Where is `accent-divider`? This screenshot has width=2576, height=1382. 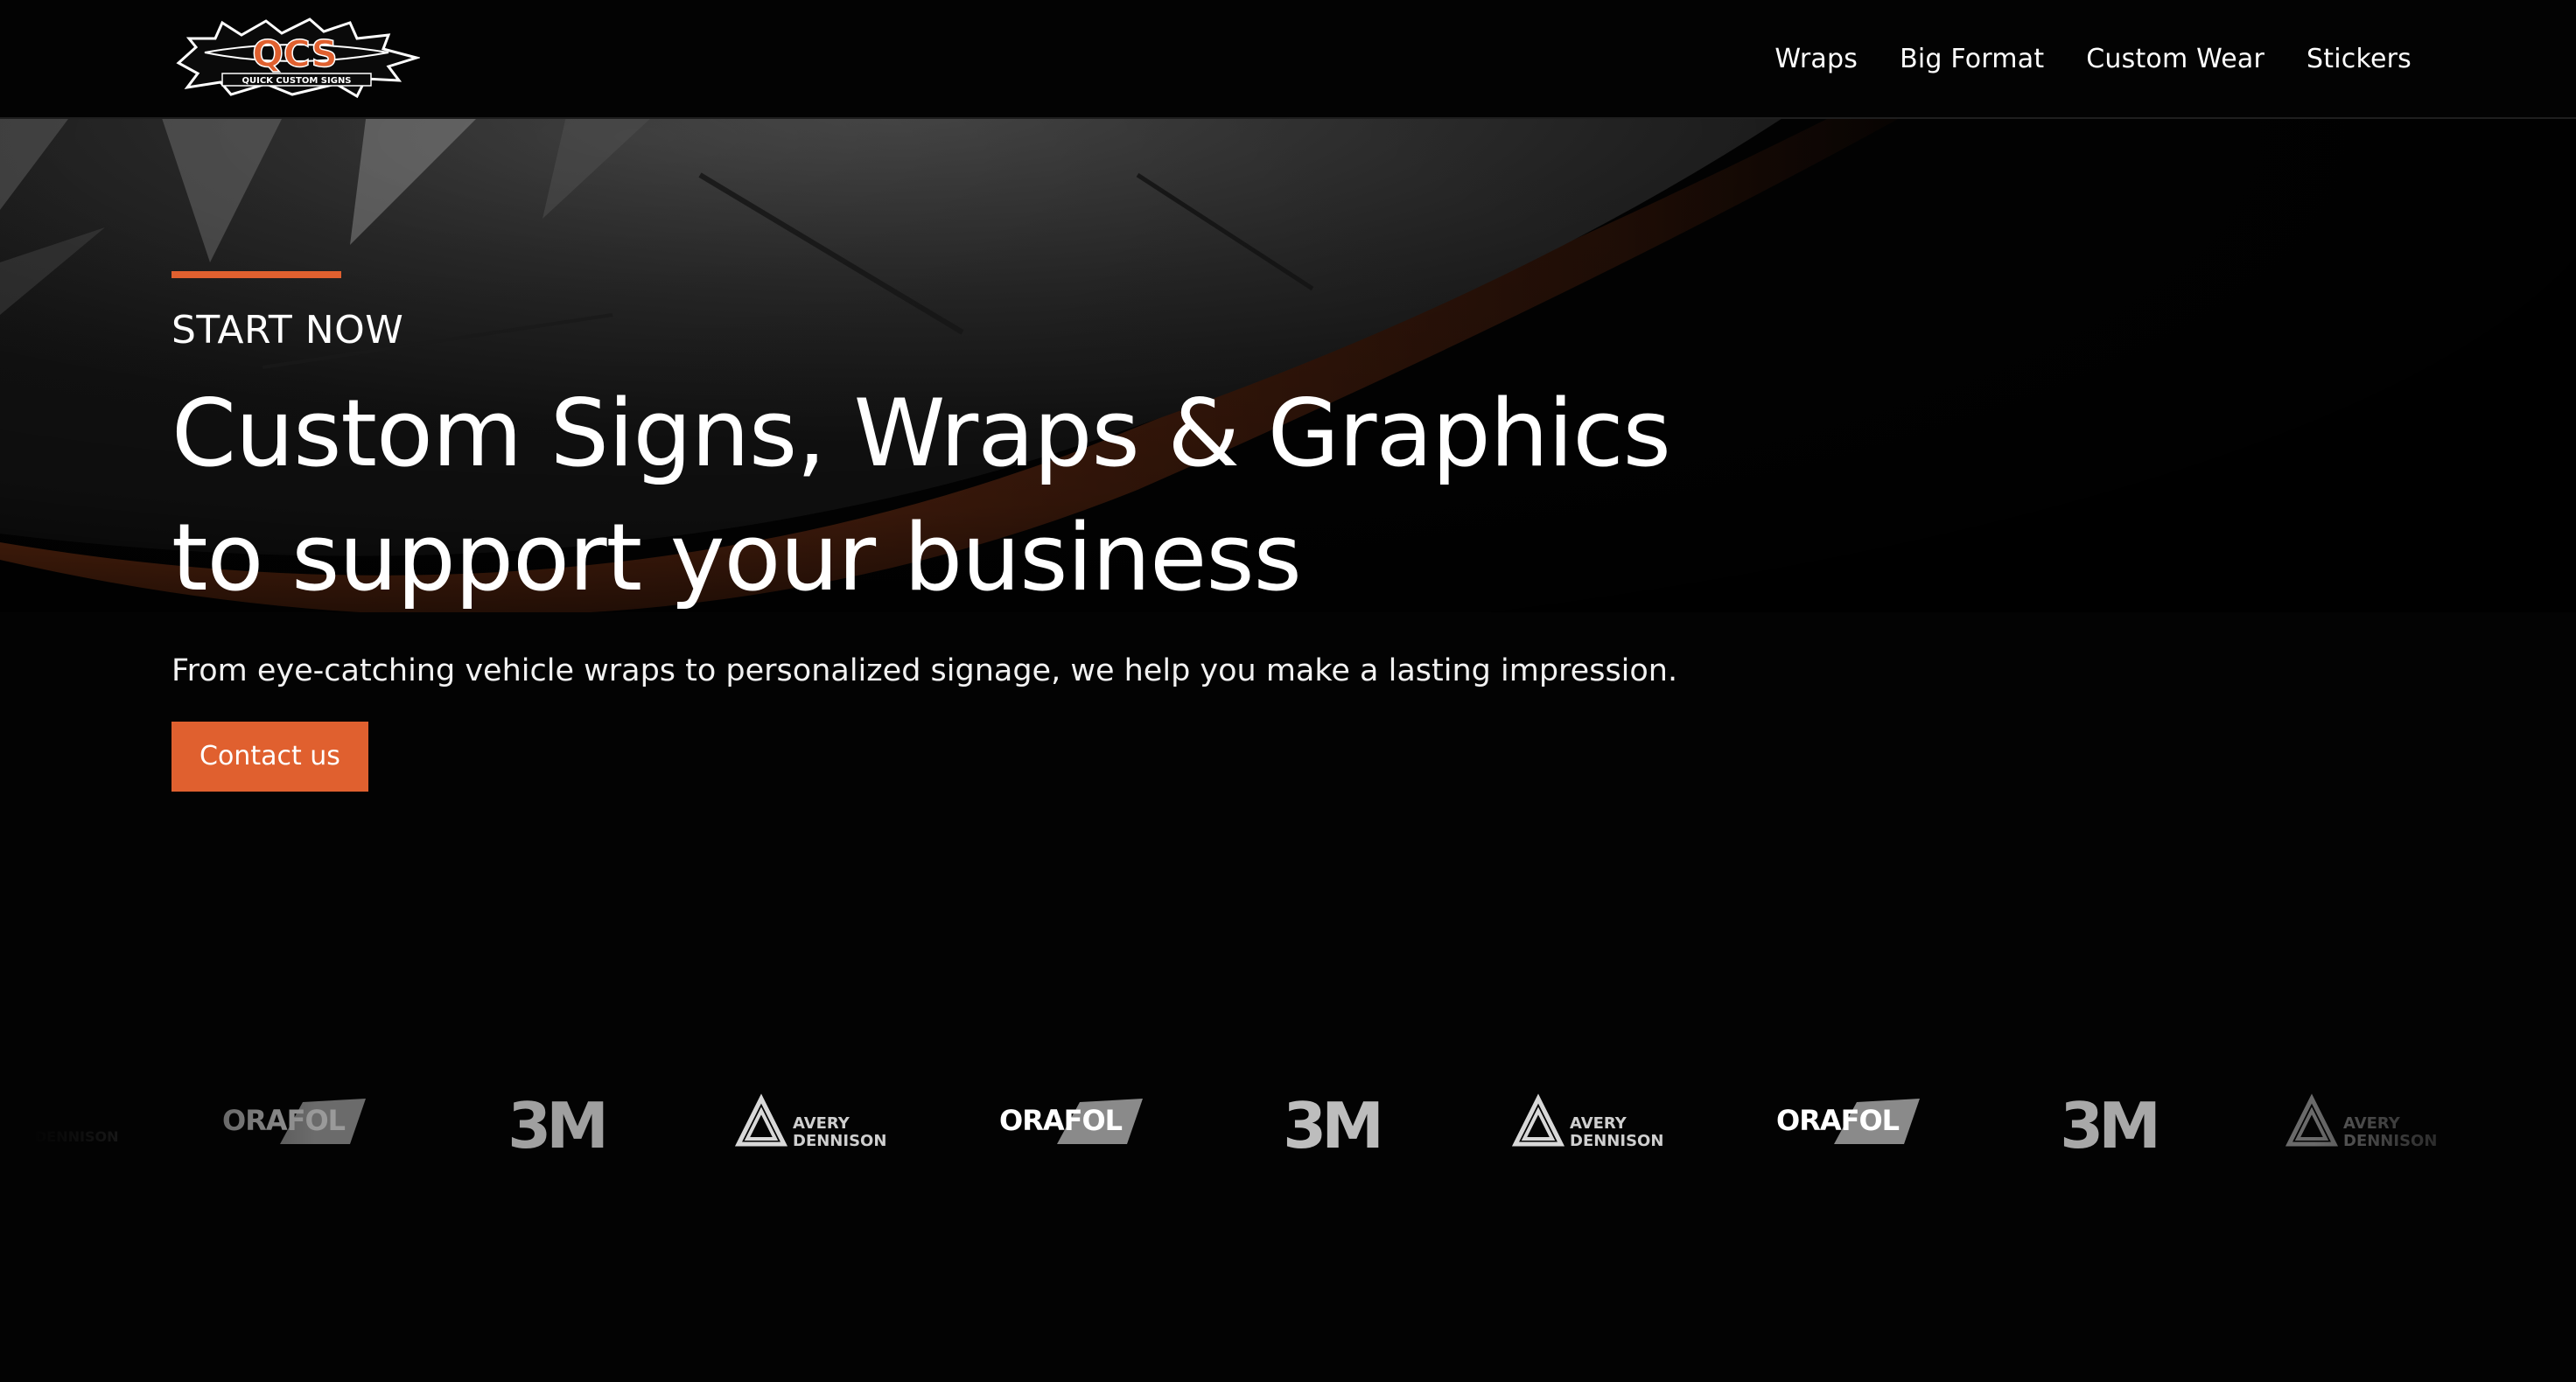 accent-divider is located at coordinates (256, 274).